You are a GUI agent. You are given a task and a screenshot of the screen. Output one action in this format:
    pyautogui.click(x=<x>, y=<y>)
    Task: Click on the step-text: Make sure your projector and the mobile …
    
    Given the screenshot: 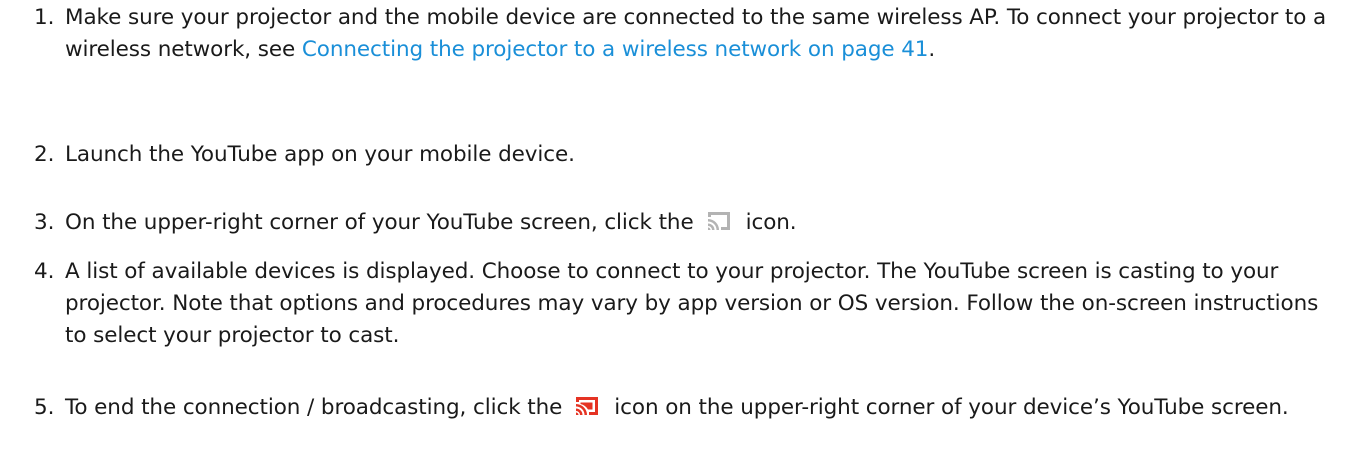 What is the action you would take?
    pyautogui.click(x=696, y=33)
    